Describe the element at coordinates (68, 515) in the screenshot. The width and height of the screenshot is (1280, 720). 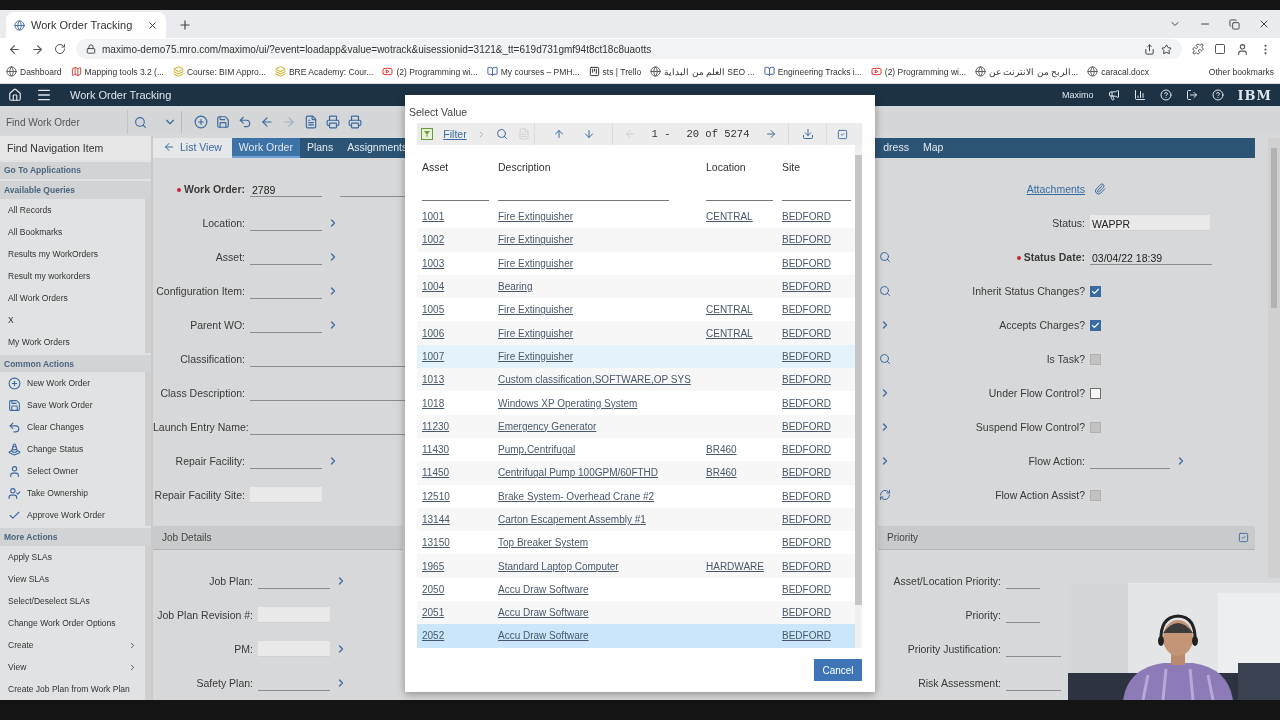
I see `sidebar-item: Approve Work Order` at that location.